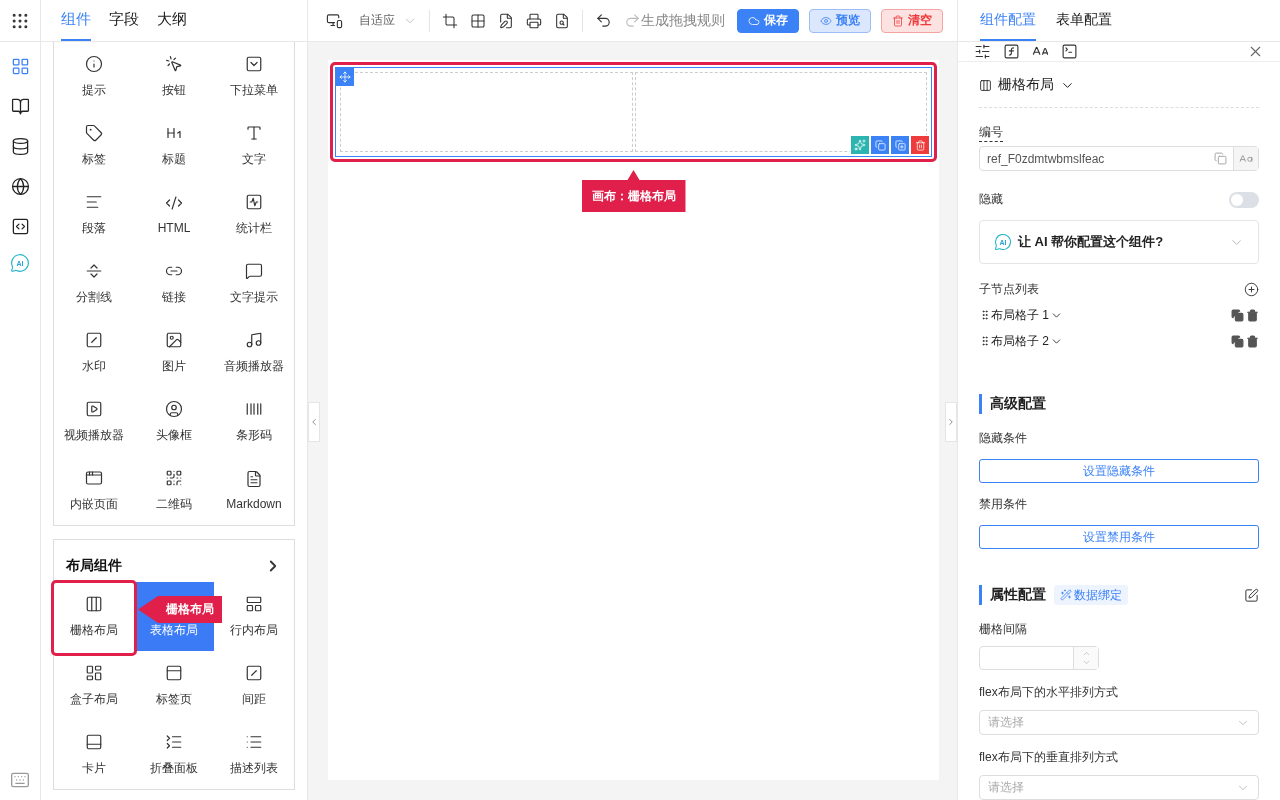 The image size is (1280, 800). What do you see at coordinates (633, 191) in the screenshot?
I see `callout-label: 画布：栅格布局` at bounding box center [633, 191].